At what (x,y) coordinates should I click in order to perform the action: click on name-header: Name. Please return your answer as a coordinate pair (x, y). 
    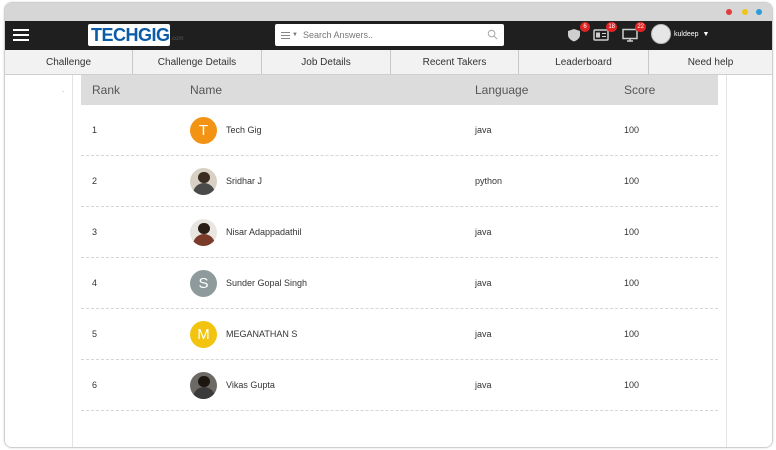
    Looking at the image, I should click on (206, 90).